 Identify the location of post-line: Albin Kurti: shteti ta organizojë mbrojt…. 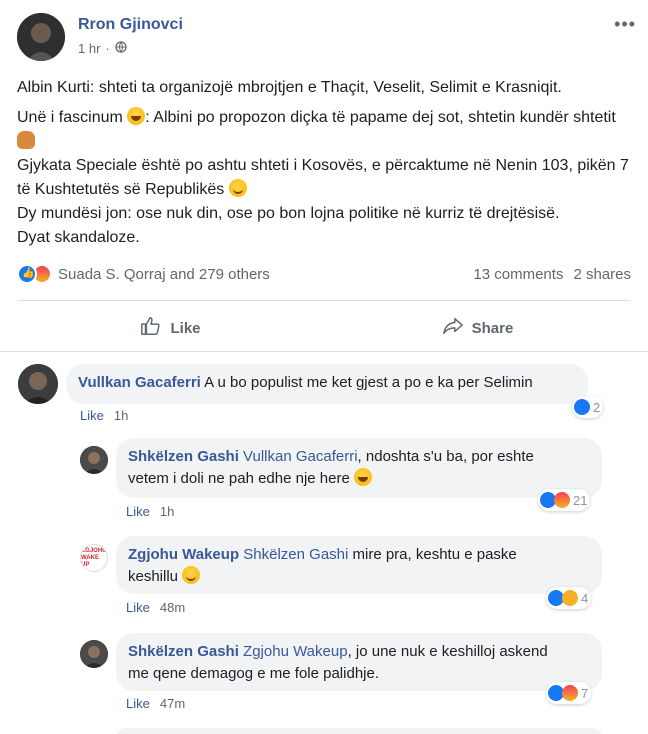
(289, 87).